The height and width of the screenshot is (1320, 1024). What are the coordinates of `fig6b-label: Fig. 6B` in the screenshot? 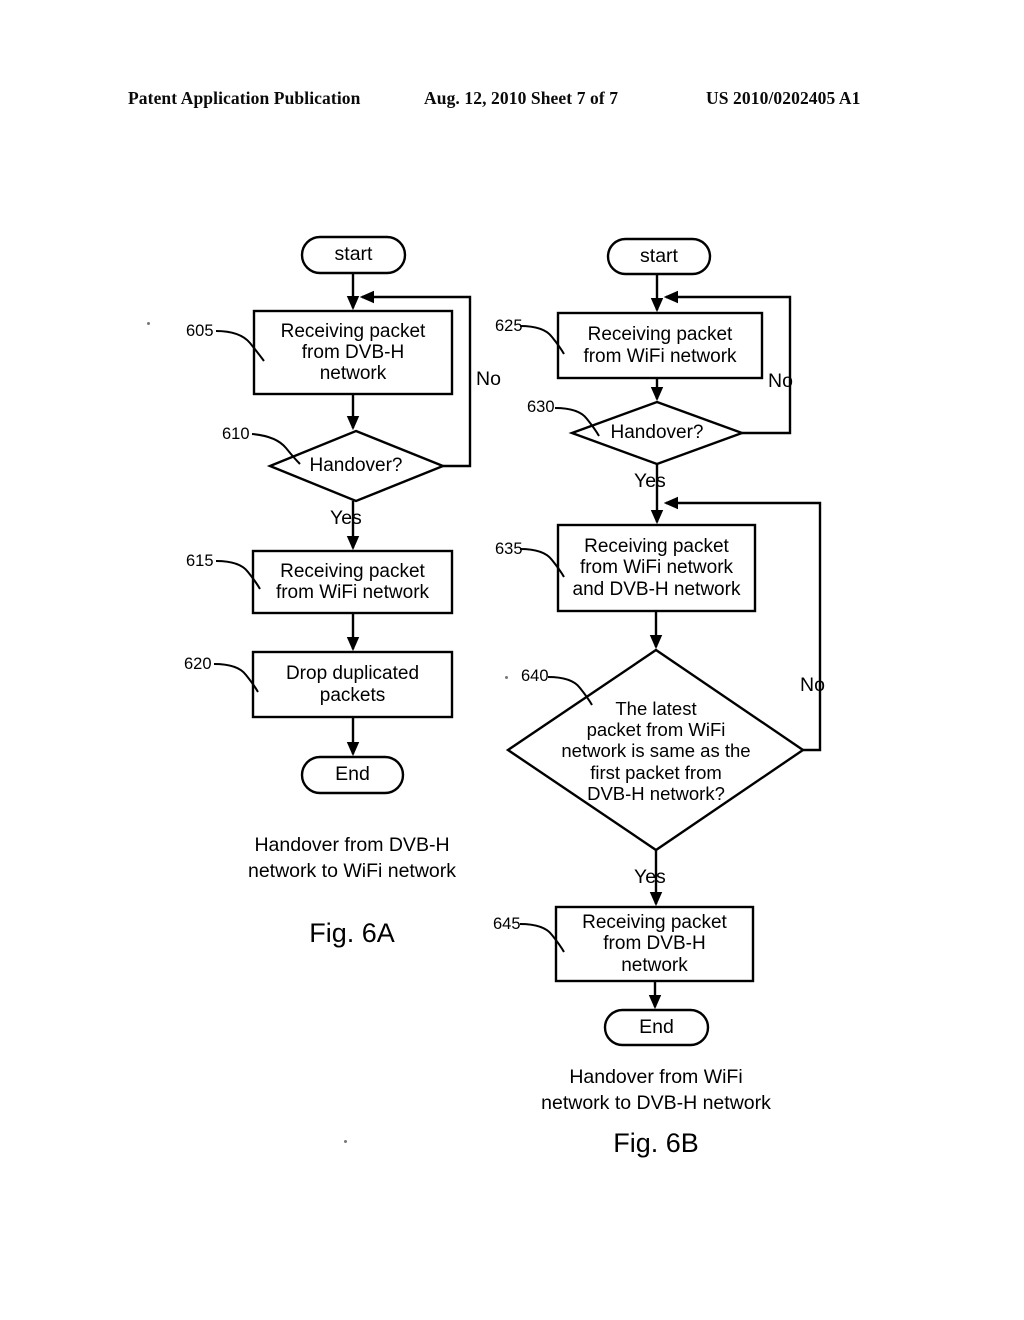 It's located at (656, 1143).